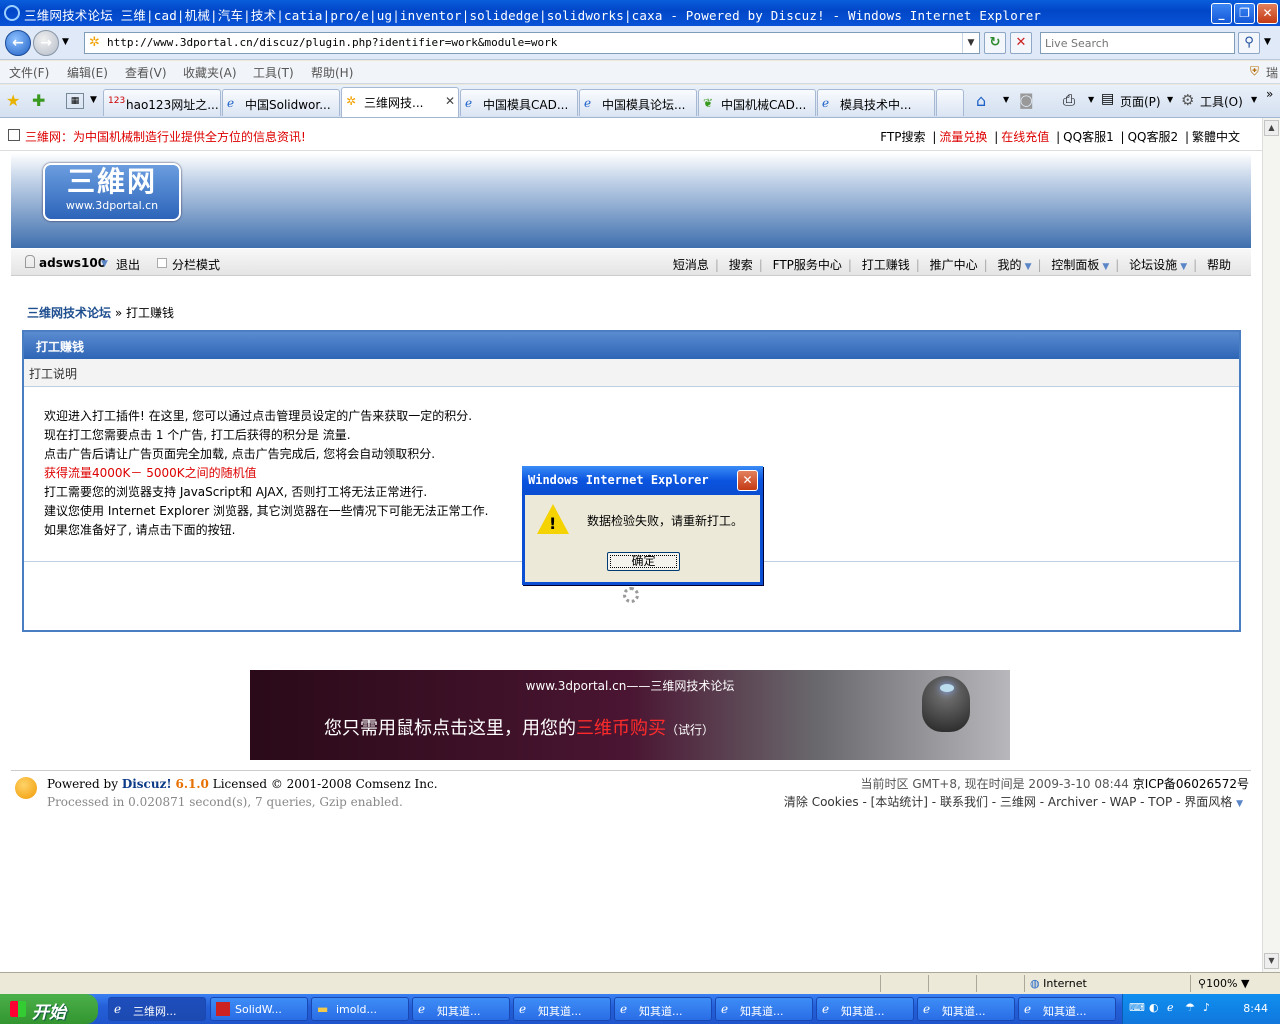 Image resolution: width=1280 pixels, height=1024 pixels. What do you see at coordinates (29, 72) in the screenshot?
I see `menu-file: 文件(F)` at bounding box center [29, 72].